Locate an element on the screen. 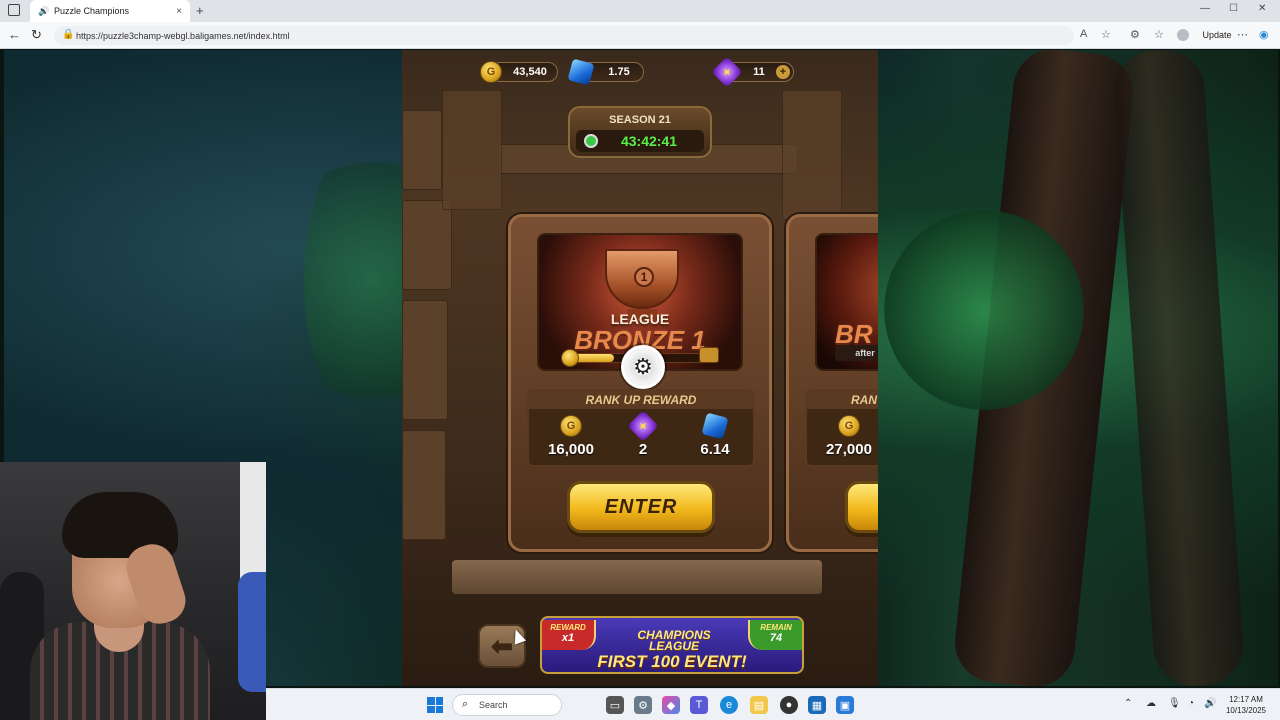 The image size is (1280, 720). star-amount: 11 is located at coordinates (759, 72).